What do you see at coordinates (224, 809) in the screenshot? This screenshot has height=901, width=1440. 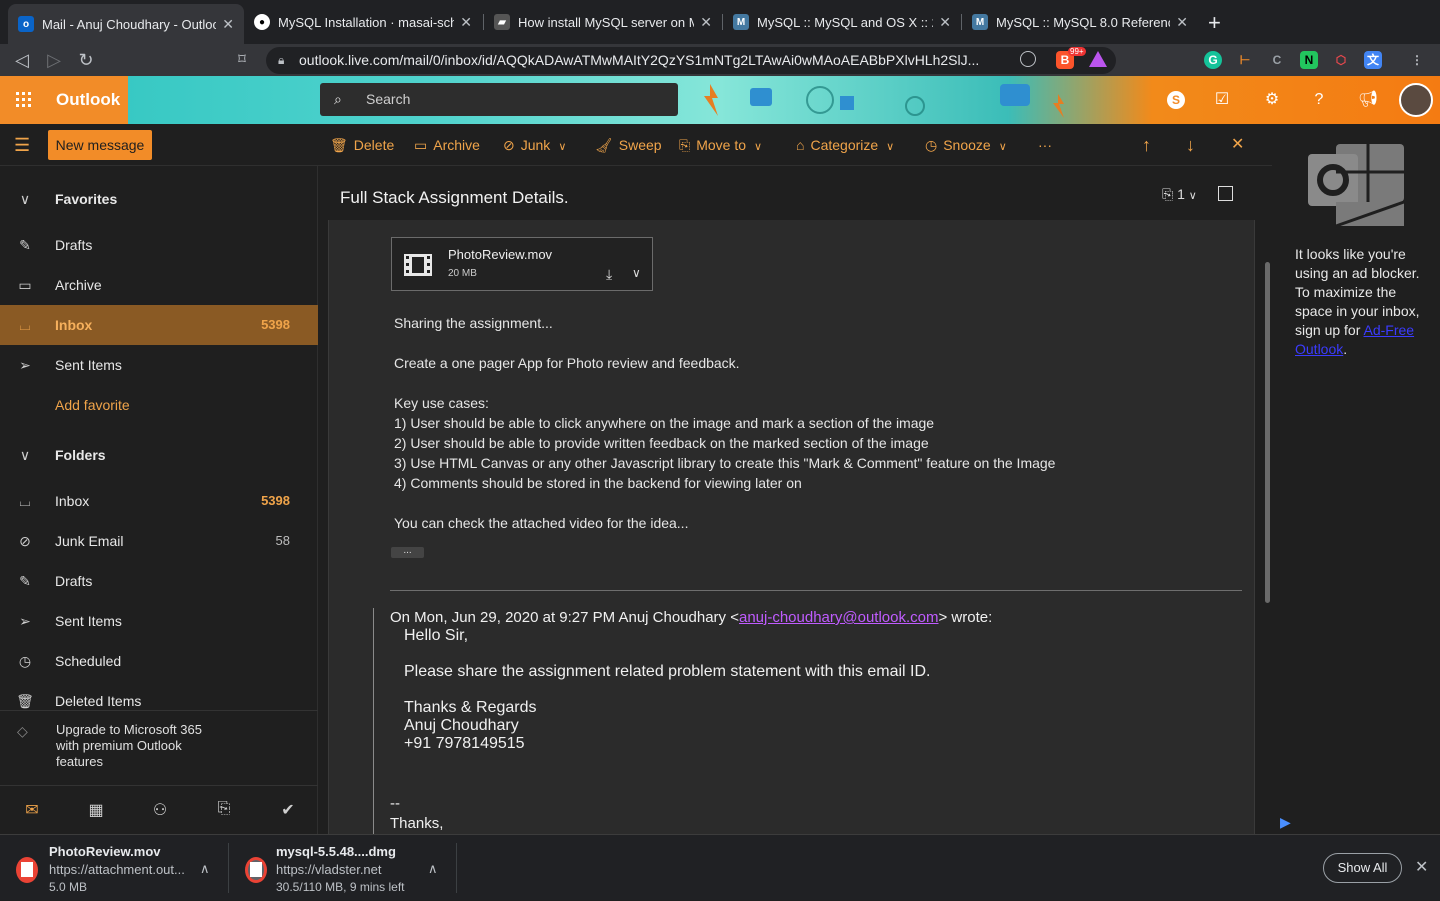 I see `attachment-icon: ⎘` at bounding box center [224, 809].